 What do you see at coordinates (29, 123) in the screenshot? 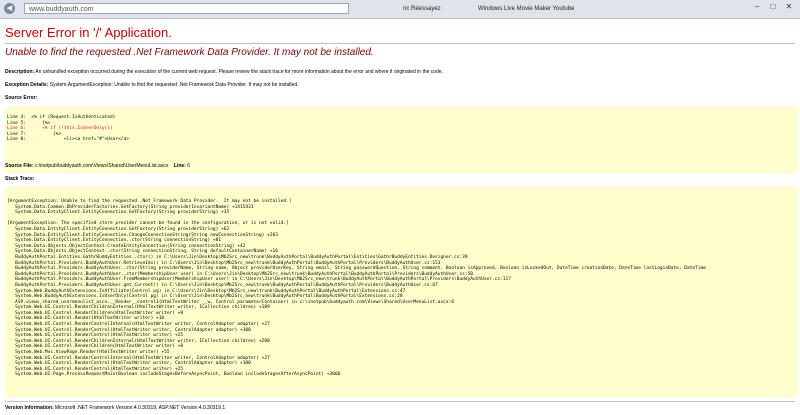
I see `source-line: Line 5: {%>` at bounding box center [29, 123].